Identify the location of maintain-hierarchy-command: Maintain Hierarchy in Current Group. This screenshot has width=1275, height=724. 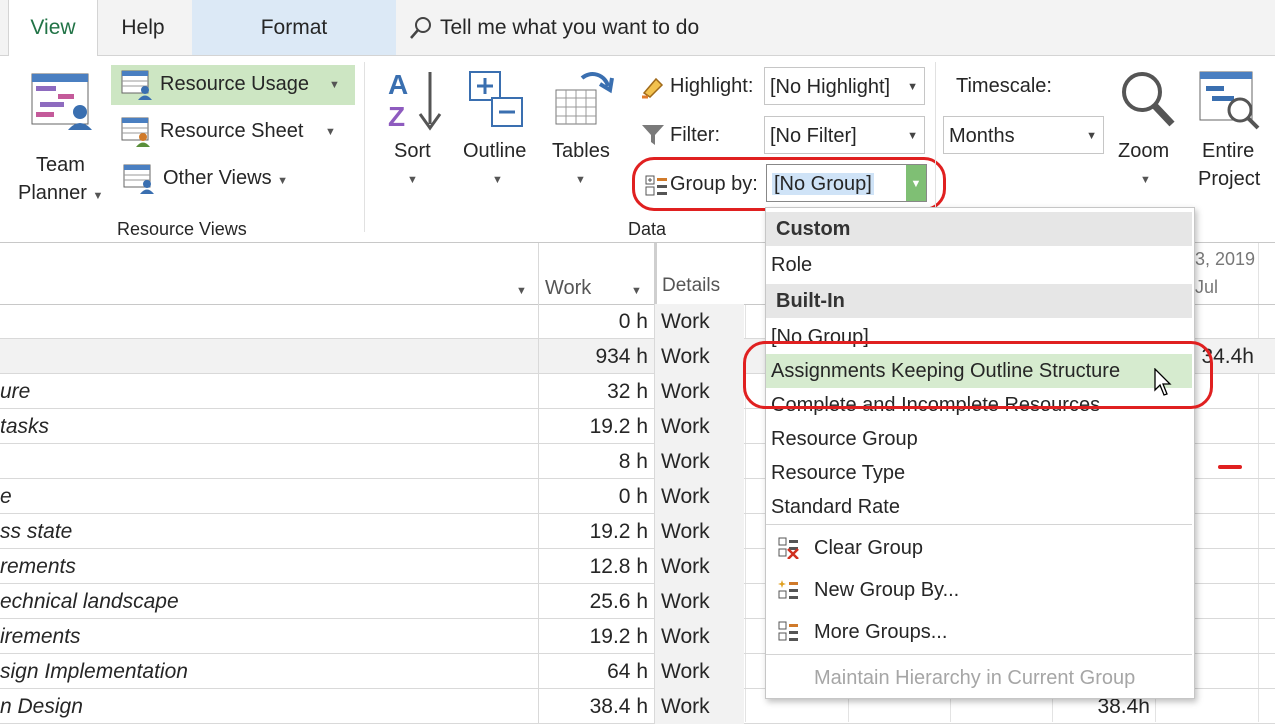
(979, 678).